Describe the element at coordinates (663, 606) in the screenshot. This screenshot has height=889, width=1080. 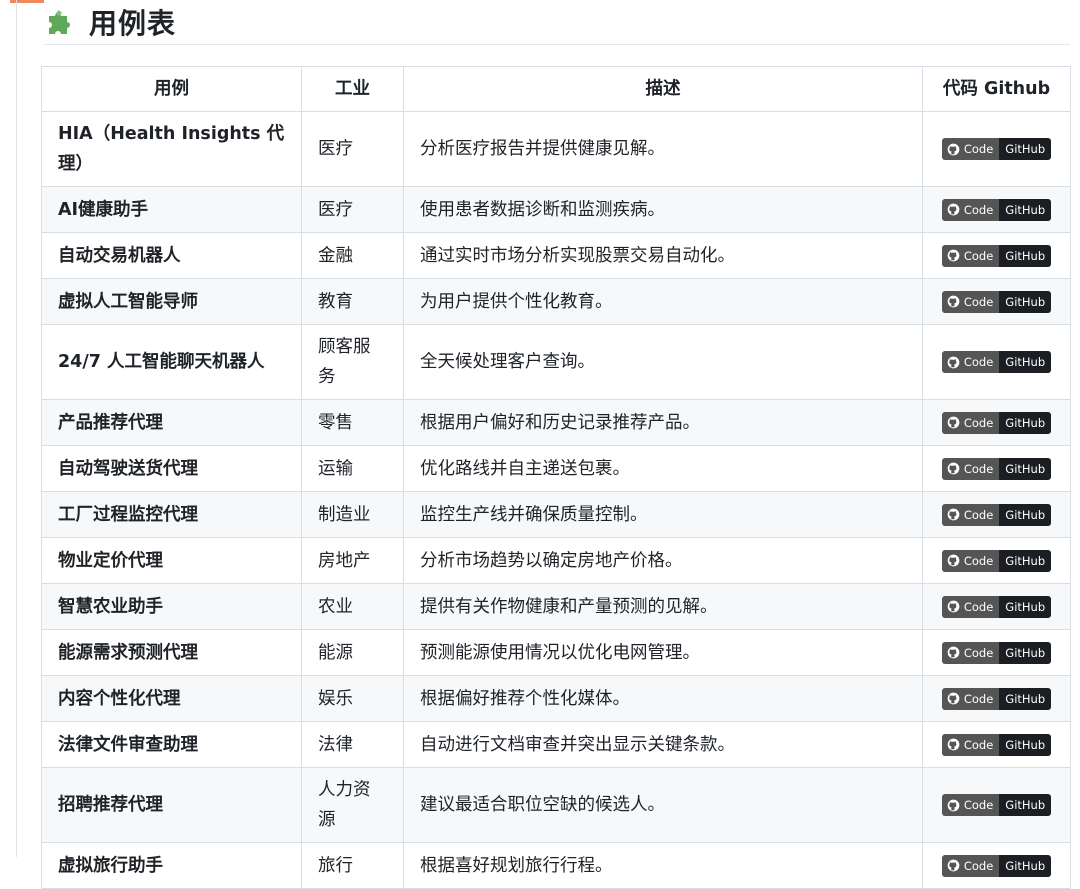
I see `description-cell: 提供有关作物健康和产量预测的见解。` at that location.